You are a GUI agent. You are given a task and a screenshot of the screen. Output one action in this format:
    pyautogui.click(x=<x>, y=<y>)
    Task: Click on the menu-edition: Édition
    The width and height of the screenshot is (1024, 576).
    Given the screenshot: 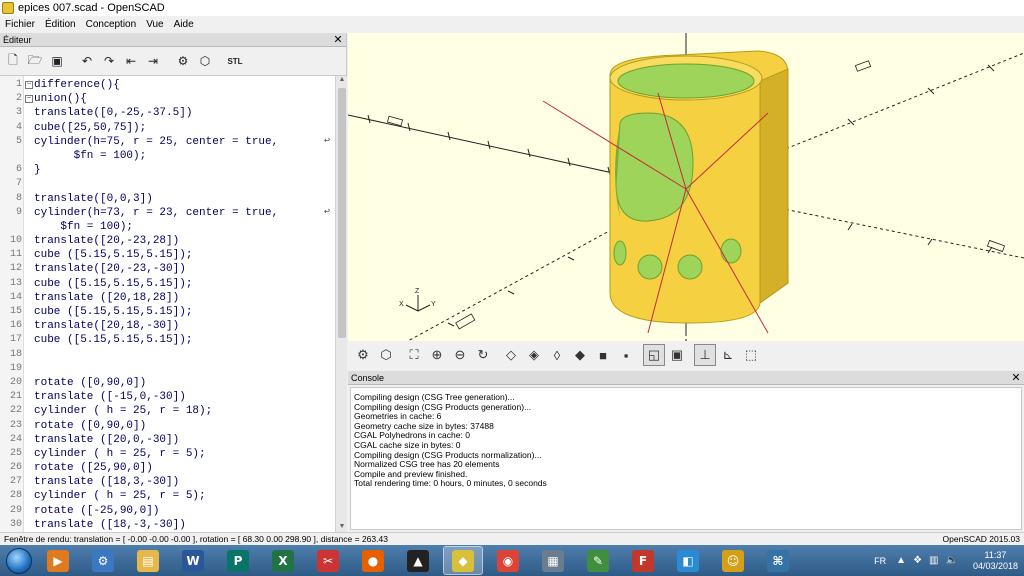 What is the action you would take?
    pyautogui.click(x=60, y=24)
    